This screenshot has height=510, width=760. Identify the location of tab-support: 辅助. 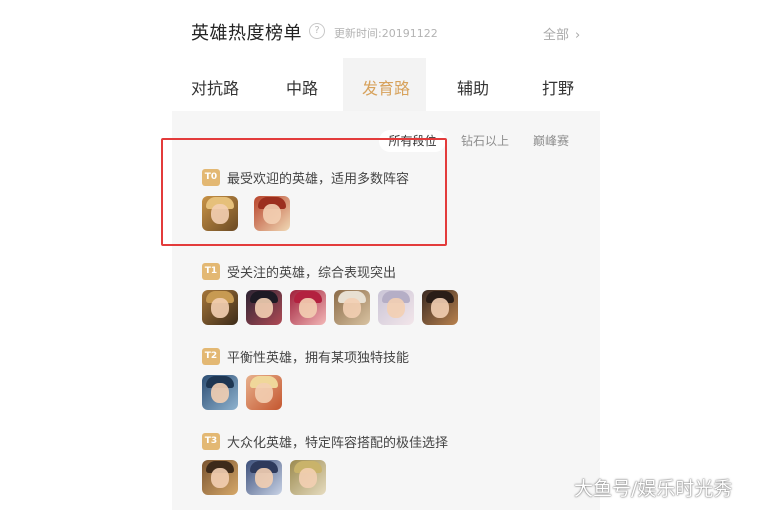
(473, 87).